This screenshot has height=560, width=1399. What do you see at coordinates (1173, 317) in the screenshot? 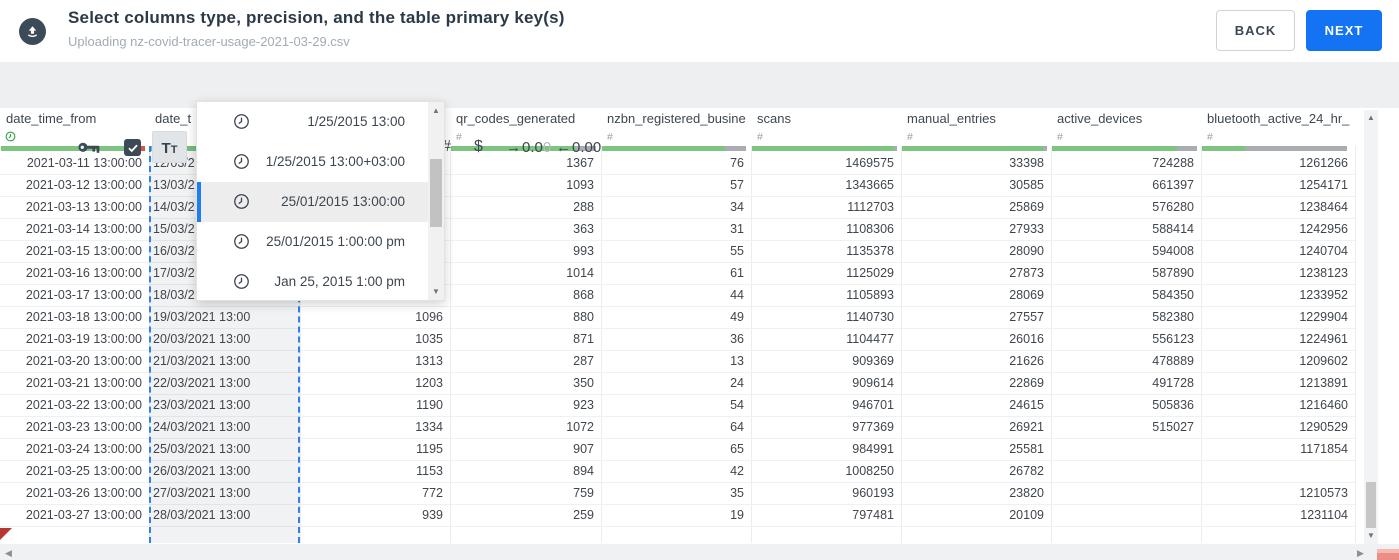
I see `table-cell: 582380` at bounding box center [1173, 317].